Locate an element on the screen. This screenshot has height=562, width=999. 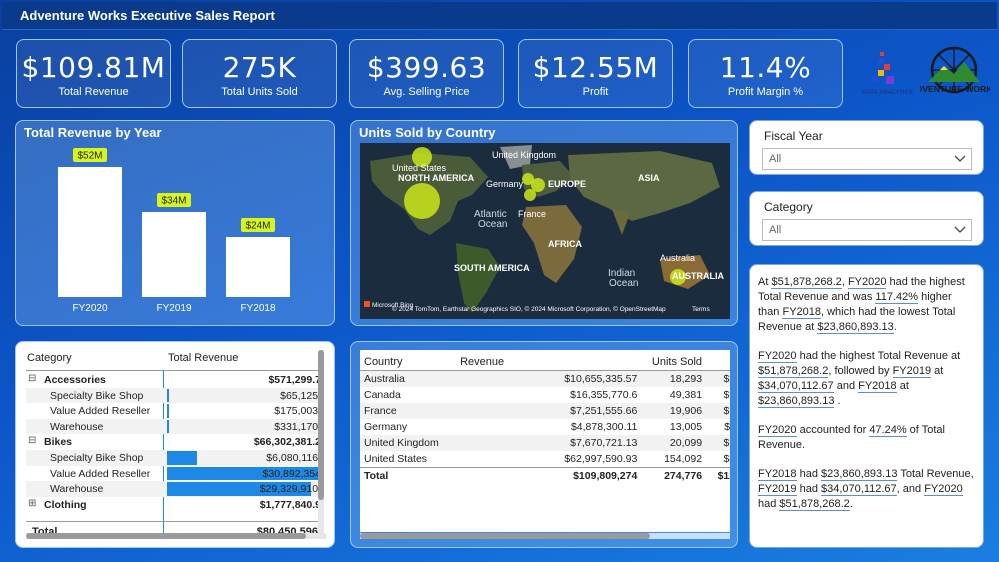
kpi-profit: $12.55M Profit is located at coordinates (595, 73).